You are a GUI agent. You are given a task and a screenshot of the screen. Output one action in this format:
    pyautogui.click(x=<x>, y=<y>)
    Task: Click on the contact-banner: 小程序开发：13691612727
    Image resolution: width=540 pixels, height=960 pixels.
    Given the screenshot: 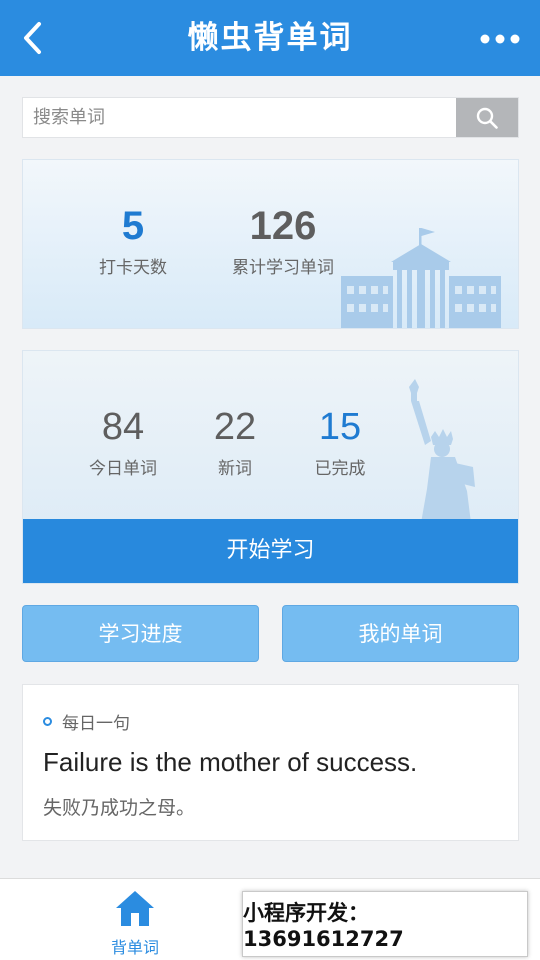 What is the action you would take?
    pyautogui.click(x=385, y=924)
    